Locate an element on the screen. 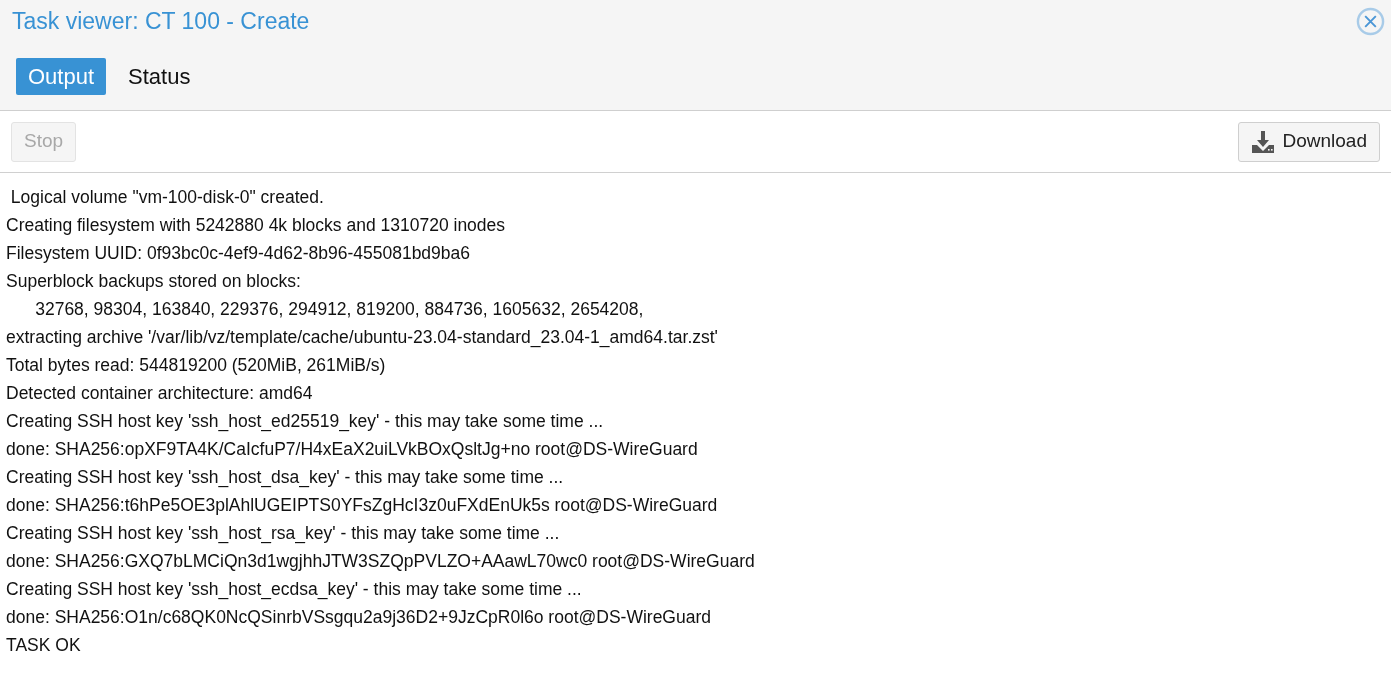  log-line: Logical volume "vm-100-disk-0" created. is located at coordinates (167, 197).